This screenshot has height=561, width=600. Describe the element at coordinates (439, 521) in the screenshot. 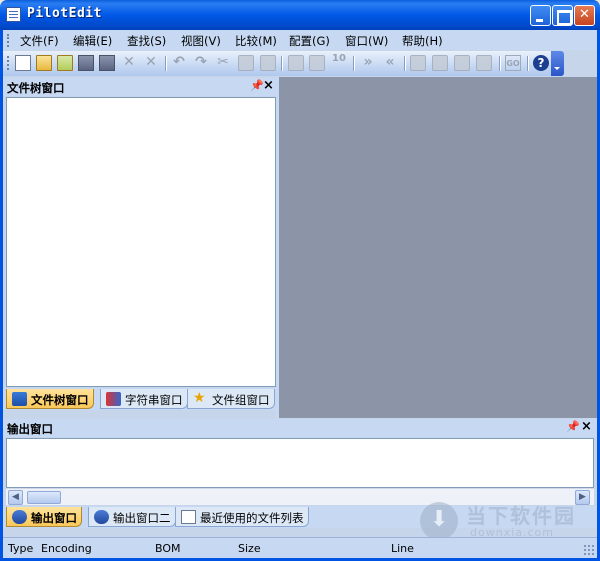

I see `download-icon` at that location.